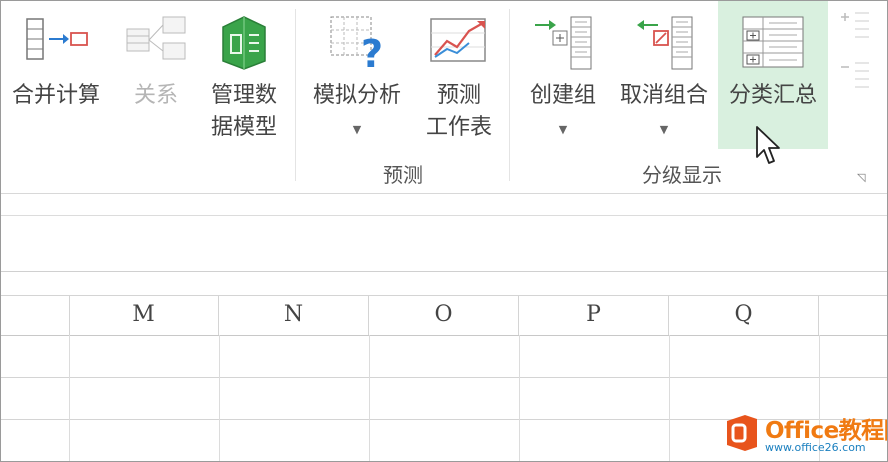  I want to click on consolidate-label: 合并计算, so click(55, 95).